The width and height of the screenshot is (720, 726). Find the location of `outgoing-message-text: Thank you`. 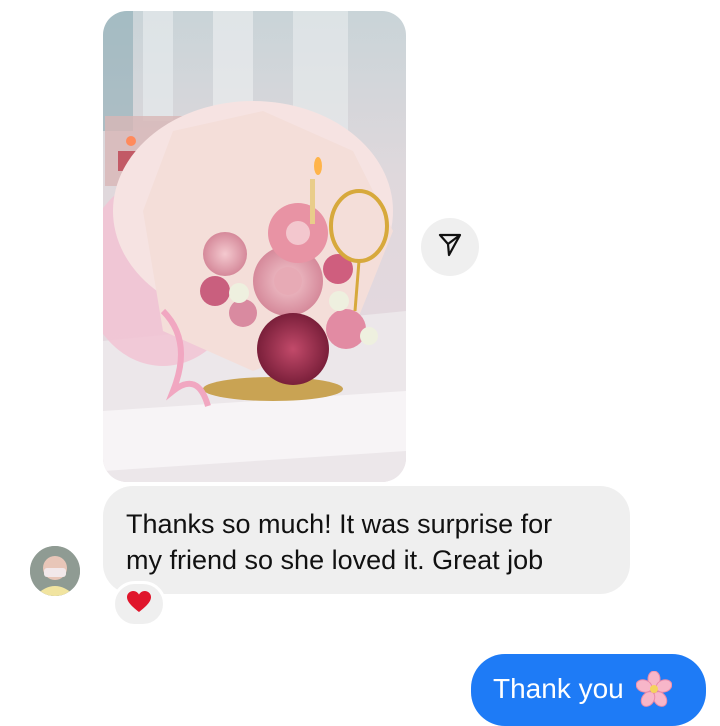

outgoing-message-text: Thank you is located at coordinates (558, 688).